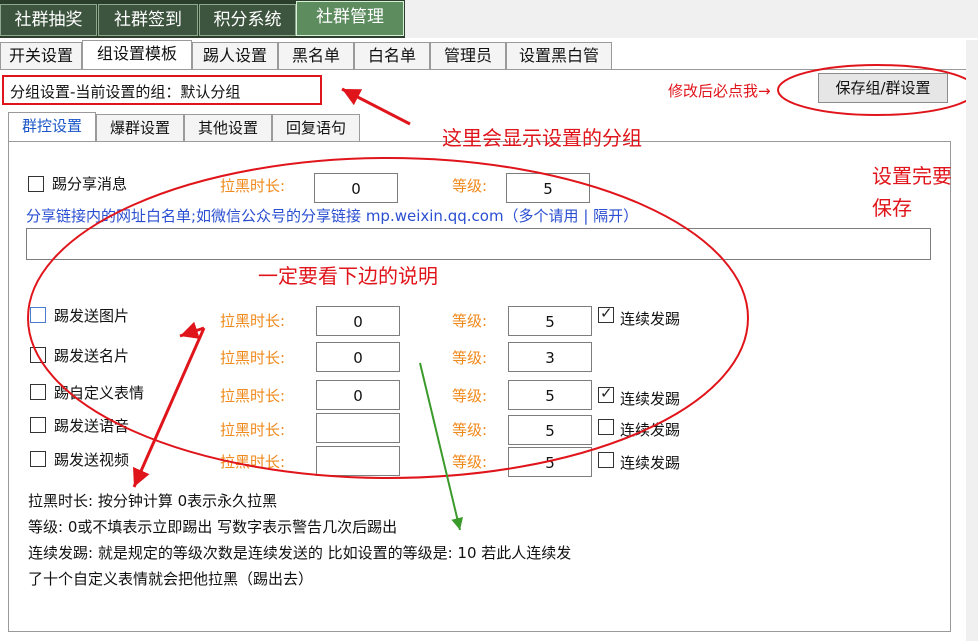  I want to click on arrow-to-level-note, so click(441, 446).